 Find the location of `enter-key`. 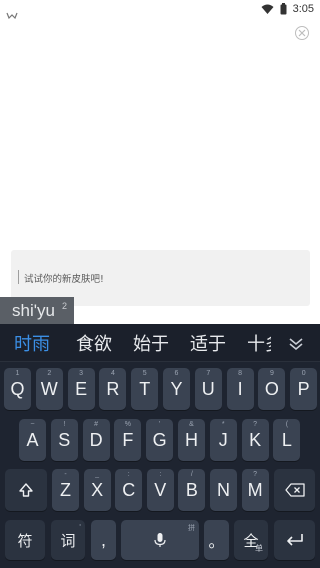

enter-key is located at coordinates (294, 540).